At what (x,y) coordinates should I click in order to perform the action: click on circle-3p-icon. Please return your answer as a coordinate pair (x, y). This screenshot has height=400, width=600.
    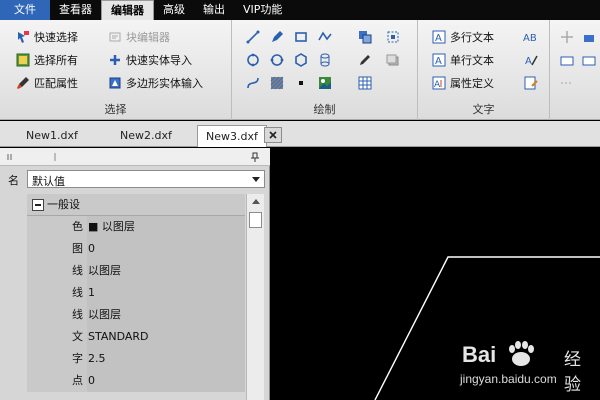
    Looking at the image, I should click on (277, 60).